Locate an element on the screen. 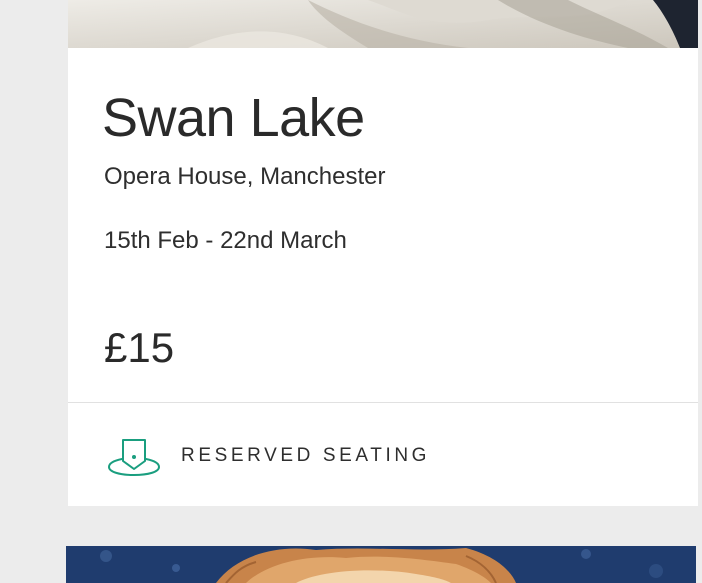 This screenshot has width=702, height=583. reserved-seat-icon is located at coordinates (134, 458).